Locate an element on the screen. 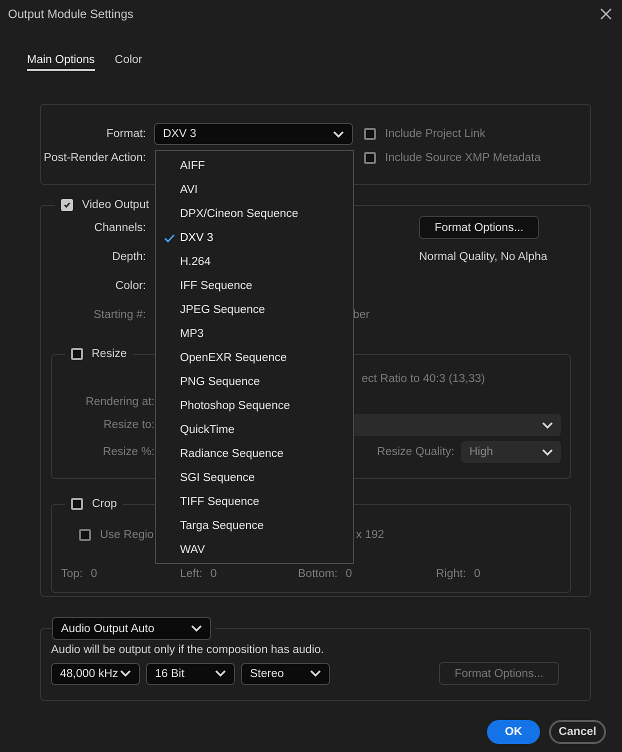 The image size is (622, 752). menu-item: Radiance Sequence is located at coordinates (254, 454).